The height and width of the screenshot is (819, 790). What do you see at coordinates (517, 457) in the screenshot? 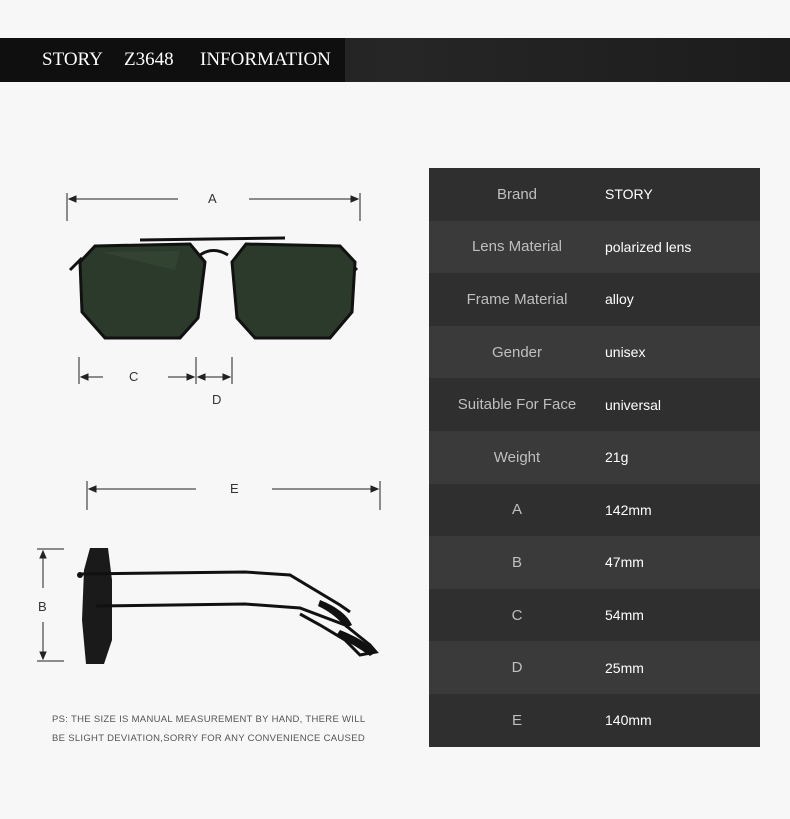
I see `spec-label: Weight` at bounding box center [517, 457].